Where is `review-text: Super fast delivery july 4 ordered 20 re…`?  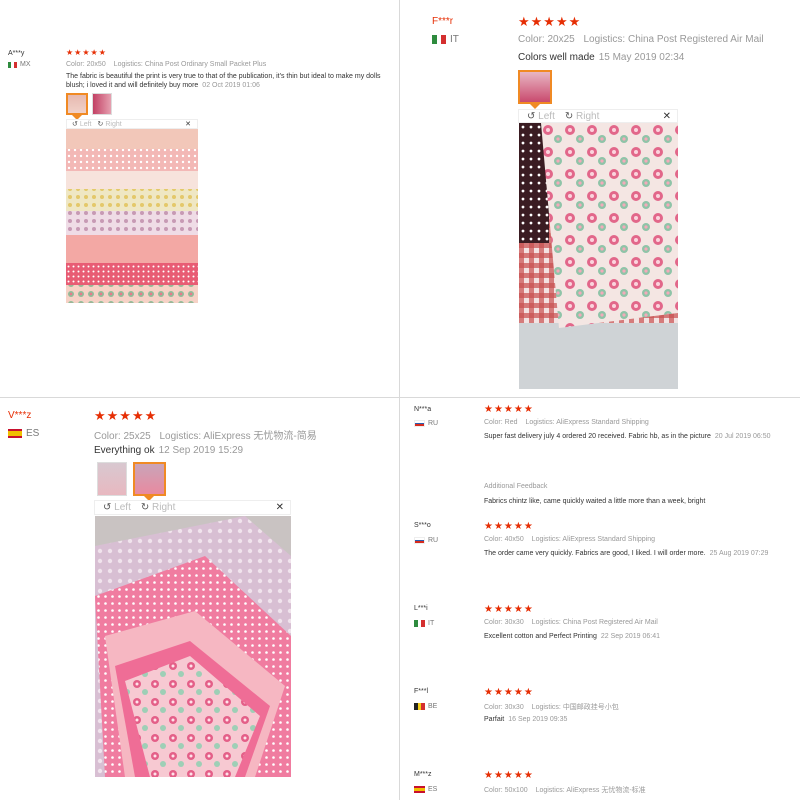
review-text: Super fast delivery july 4 ordered 20 re… is located at coordinates (627, 436).